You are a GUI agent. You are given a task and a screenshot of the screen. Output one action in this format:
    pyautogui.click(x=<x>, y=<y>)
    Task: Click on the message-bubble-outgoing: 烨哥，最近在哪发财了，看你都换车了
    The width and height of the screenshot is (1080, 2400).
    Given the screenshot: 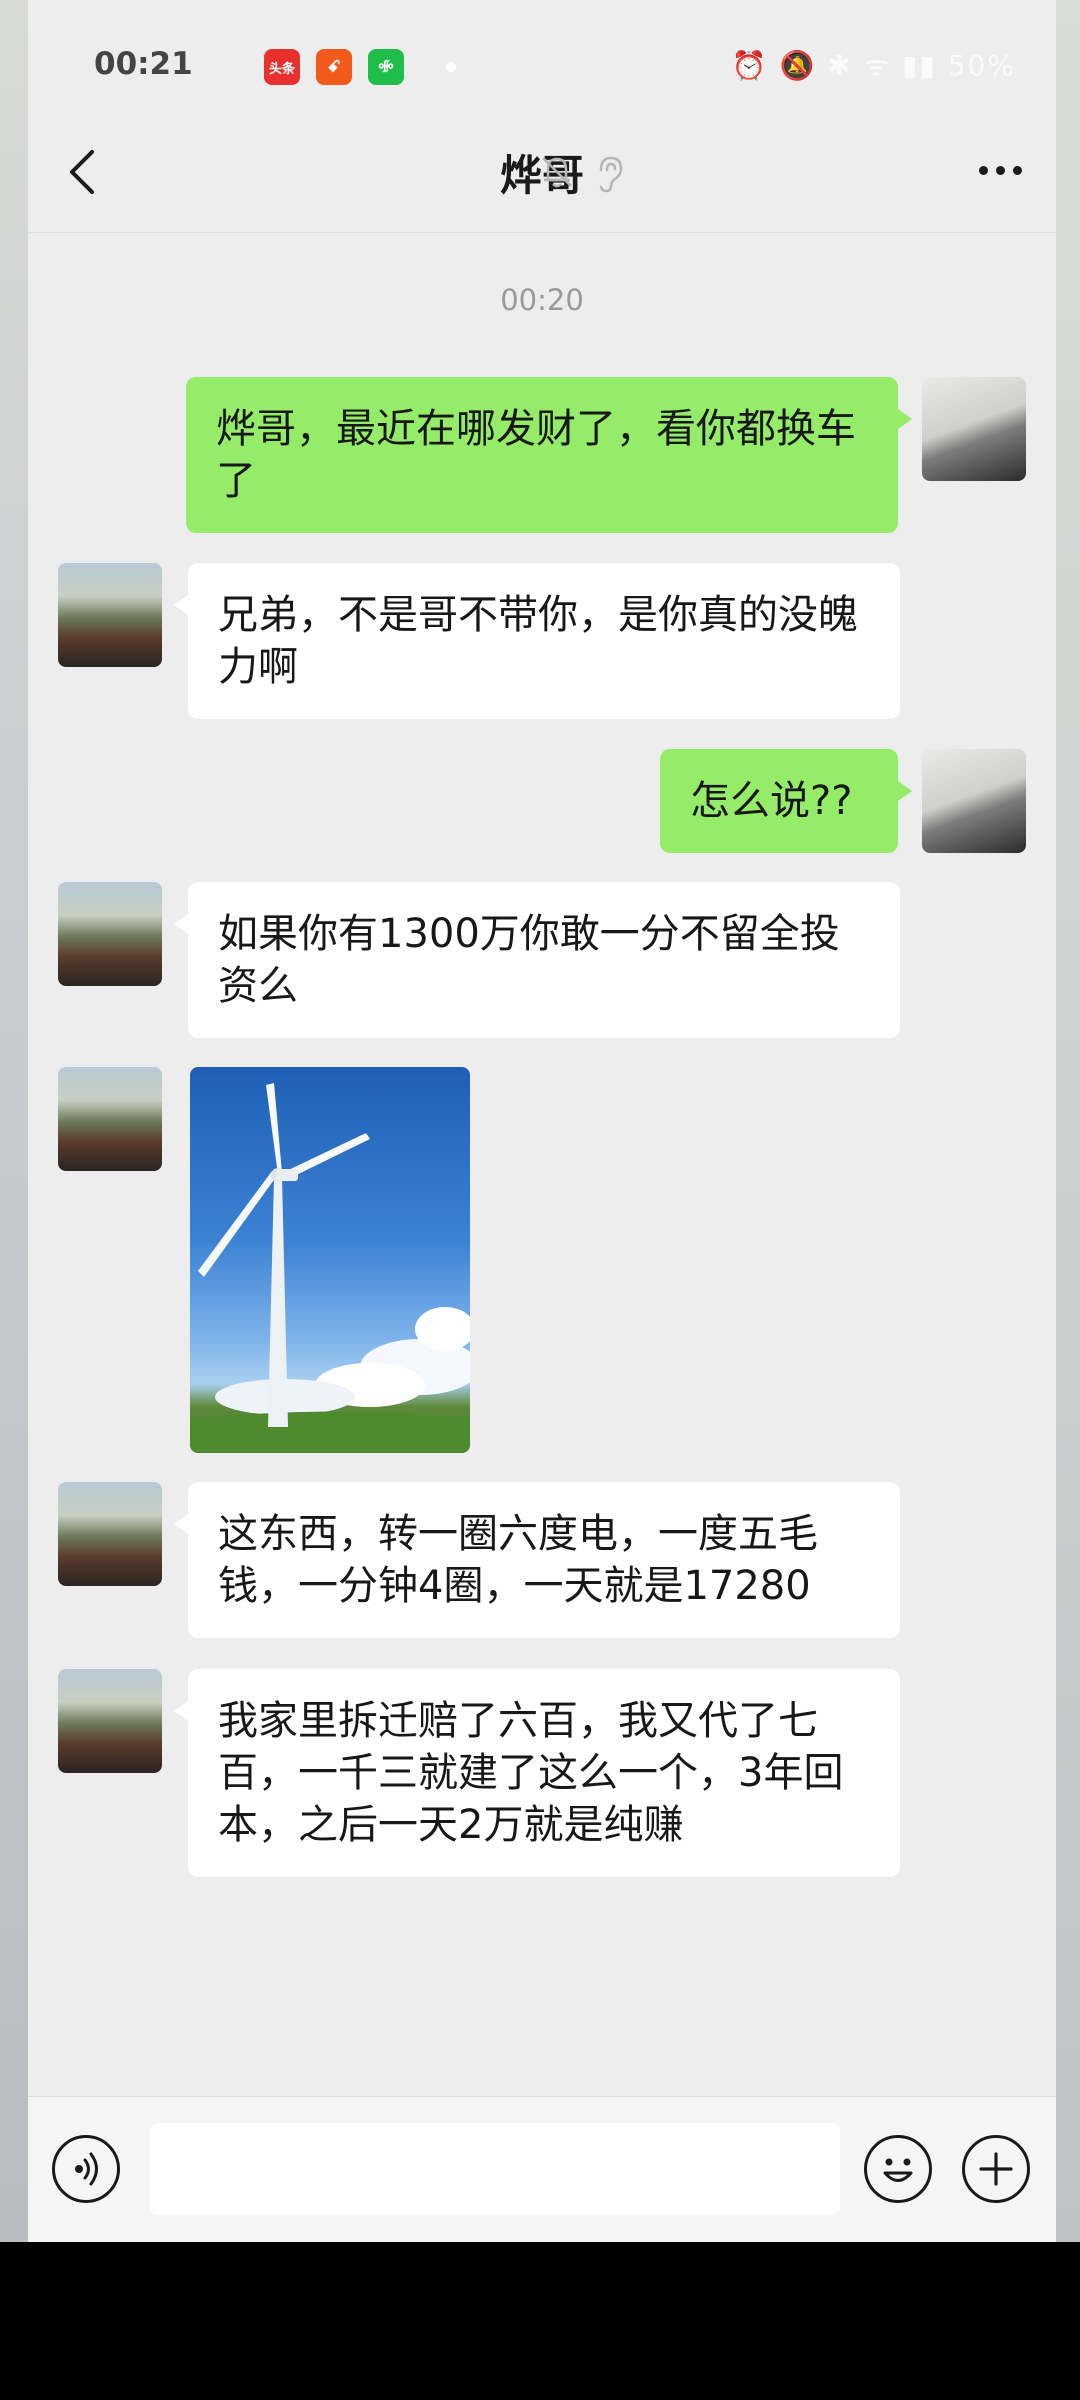 What is the action you would take?
    pyautogui.click(x=549, y=455)
    